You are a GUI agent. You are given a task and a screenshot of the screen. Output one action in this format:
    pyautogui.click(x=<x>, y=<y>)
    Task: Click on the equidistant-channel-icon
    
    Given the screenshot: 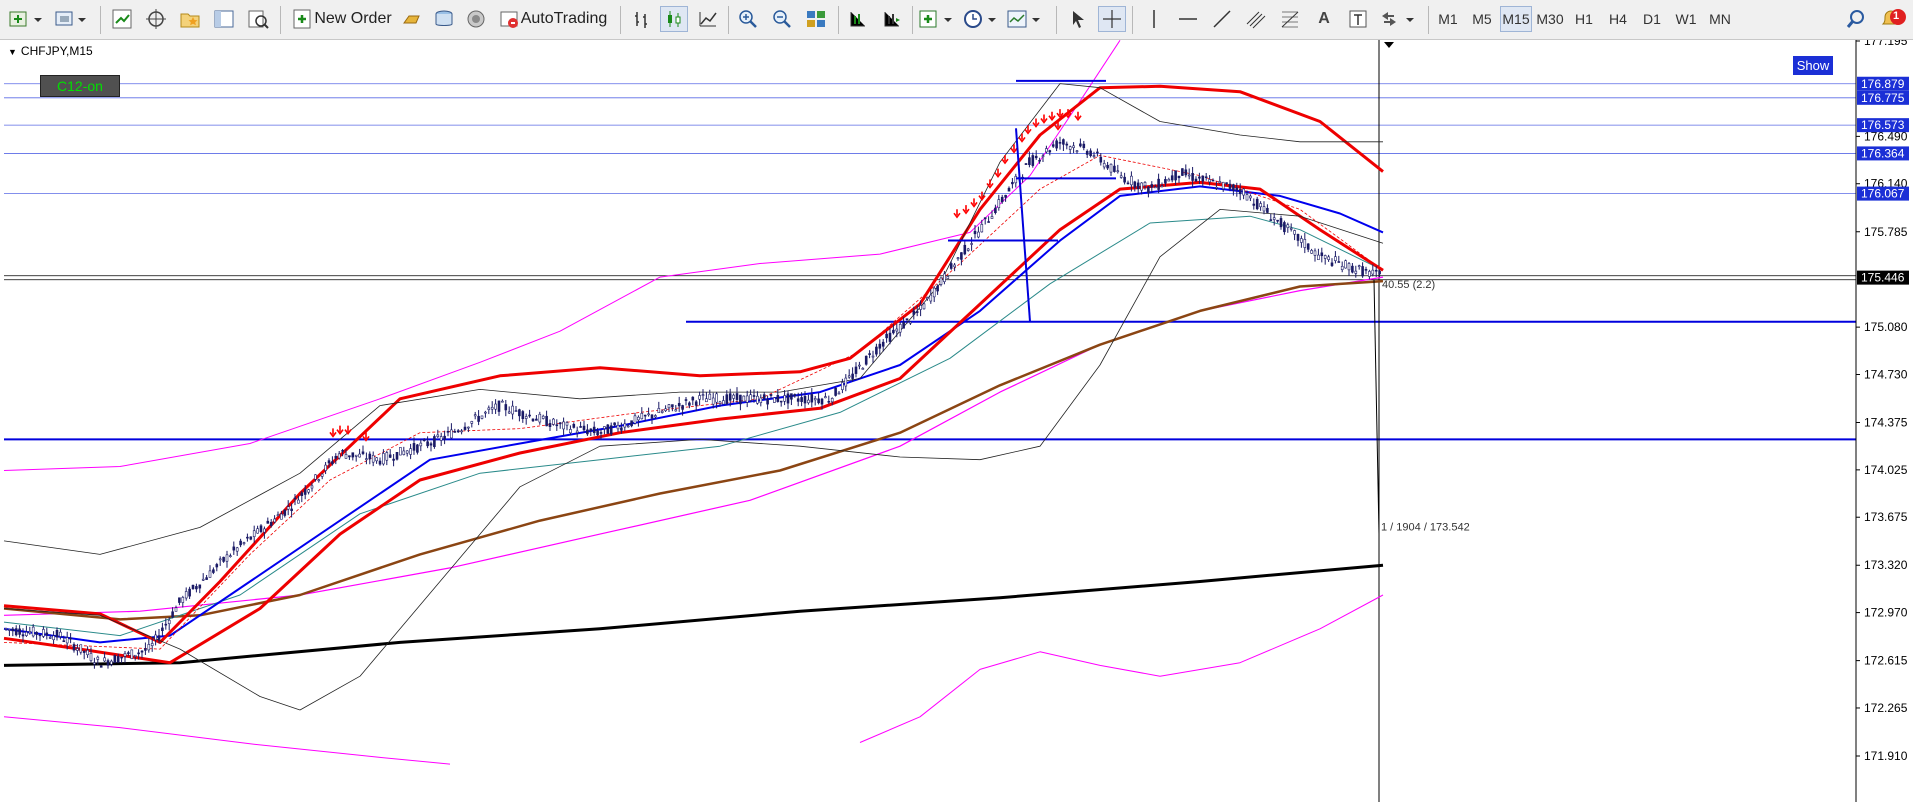 What is the action you would take?
    pyautogui.click(x=1256, y=19)
    